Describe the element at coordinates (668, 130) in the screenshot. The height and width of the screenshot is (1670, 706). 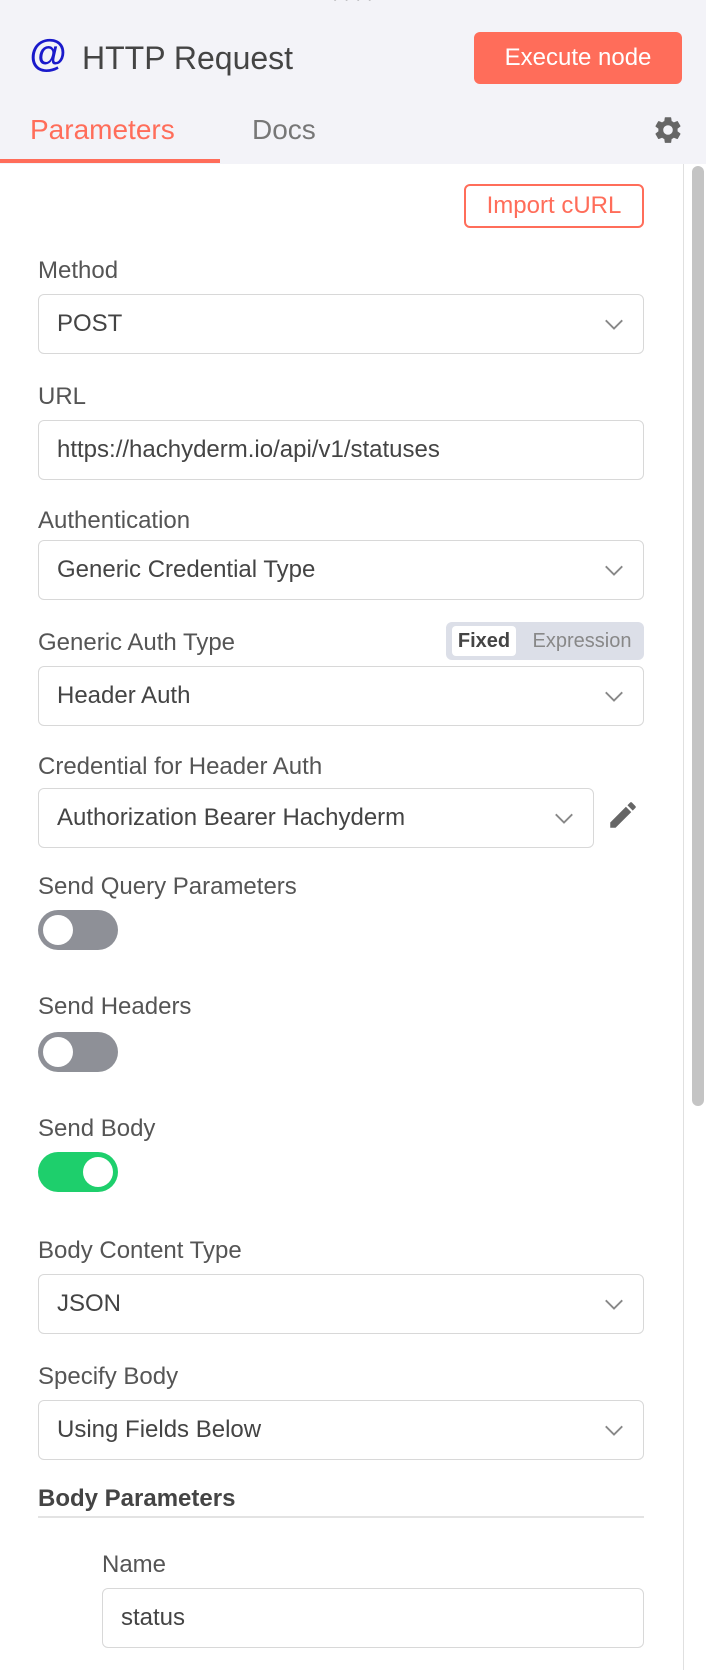
I see `gear-icon` at that location.